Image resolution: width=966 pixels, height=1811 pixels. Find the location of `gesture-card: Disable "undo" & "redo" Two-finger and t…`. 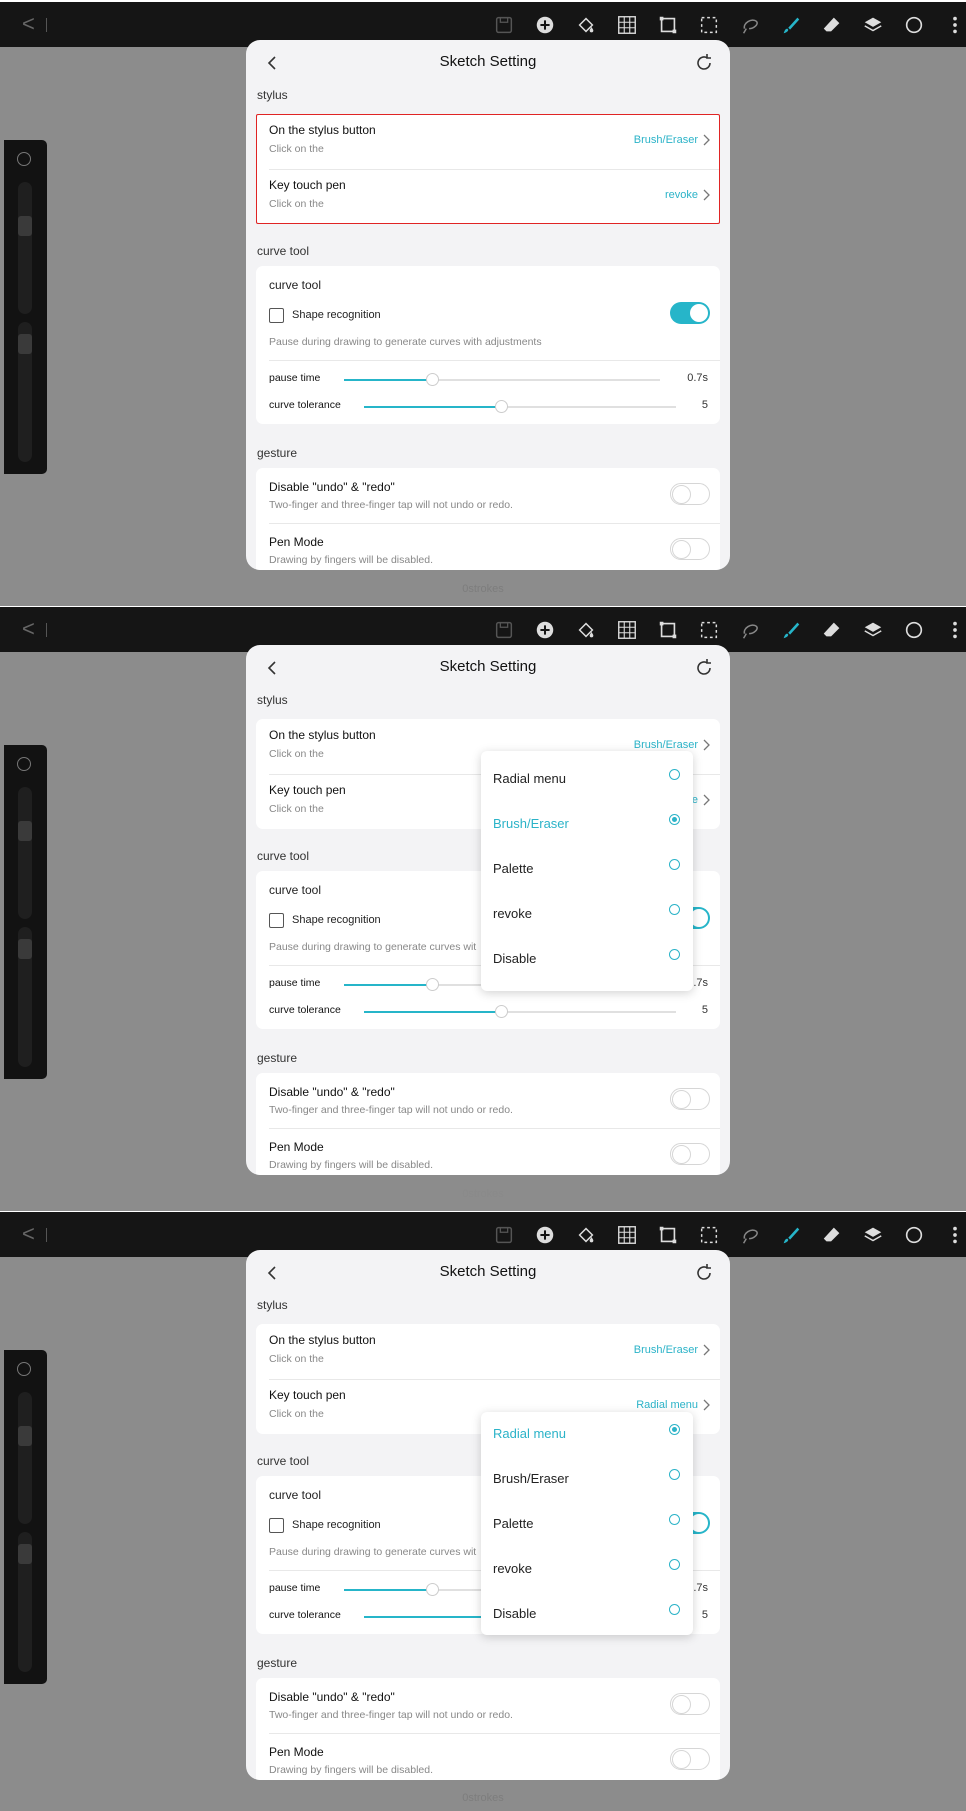

gesture-card: Disable "undo" & "redo" Two-finger and t… is located at coordinates (488, 1124).